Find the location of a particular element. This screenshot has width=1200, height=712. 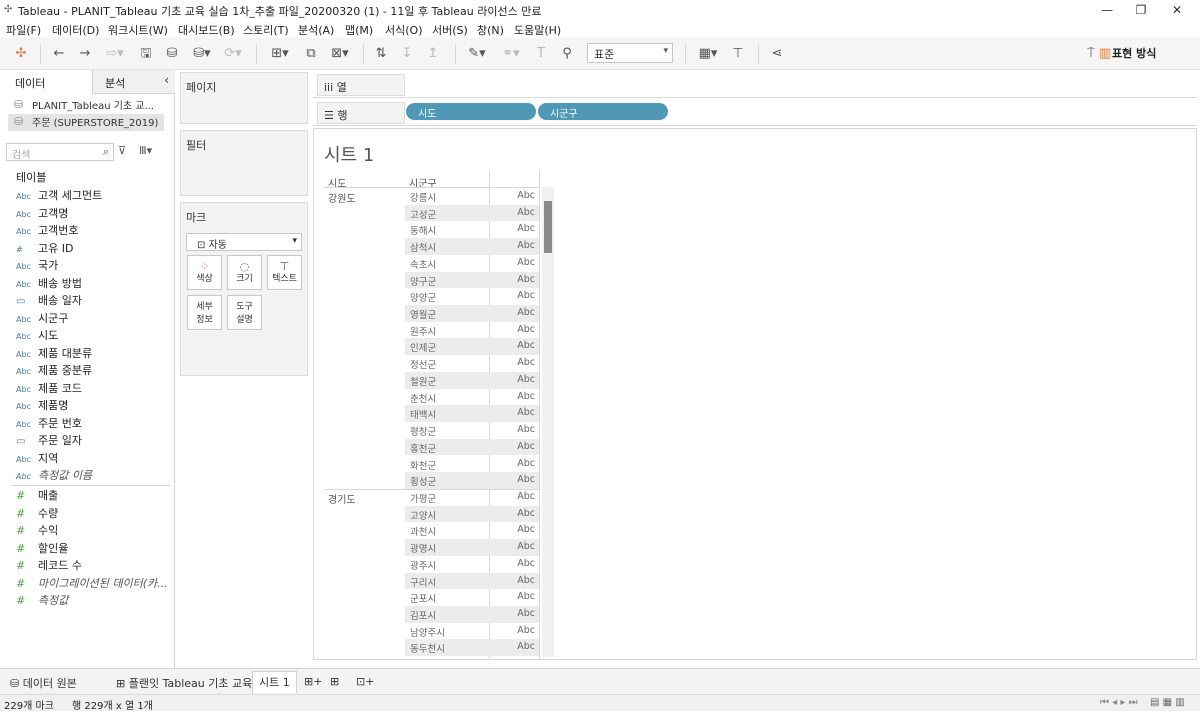

table-row: 가평군 Abc is located at coordinates (472, 497).